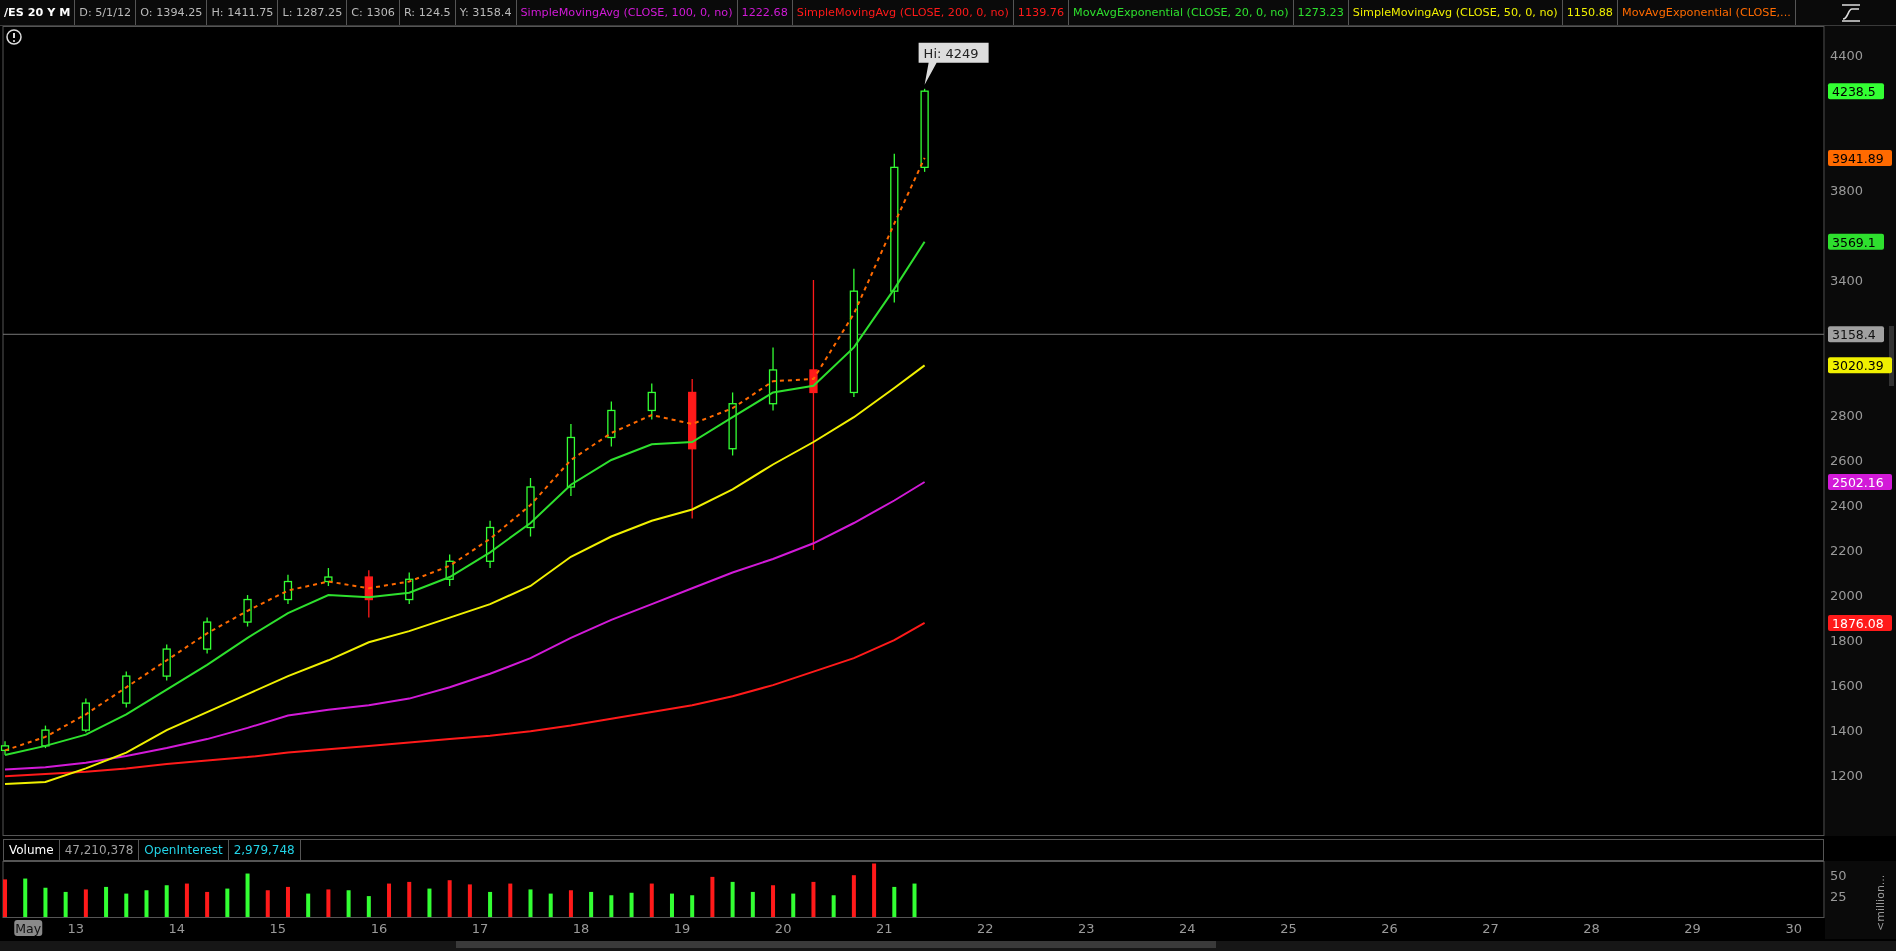 This screenshot has width=1896, height=951. Describe the element at coordinates (1847, 55) in the screenshot. I see `axis-tick-label: 4400` at that location.